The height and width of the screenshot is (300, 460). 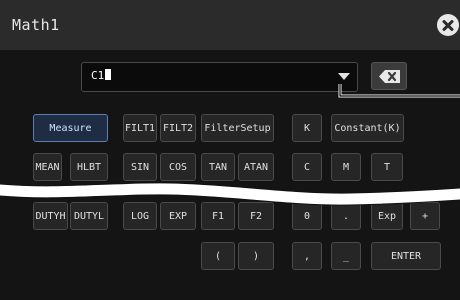 What do you see at coordinates (47, 167) in the screenshot?
I see `mean-key: MEAN` at bounding box center [47, 167].